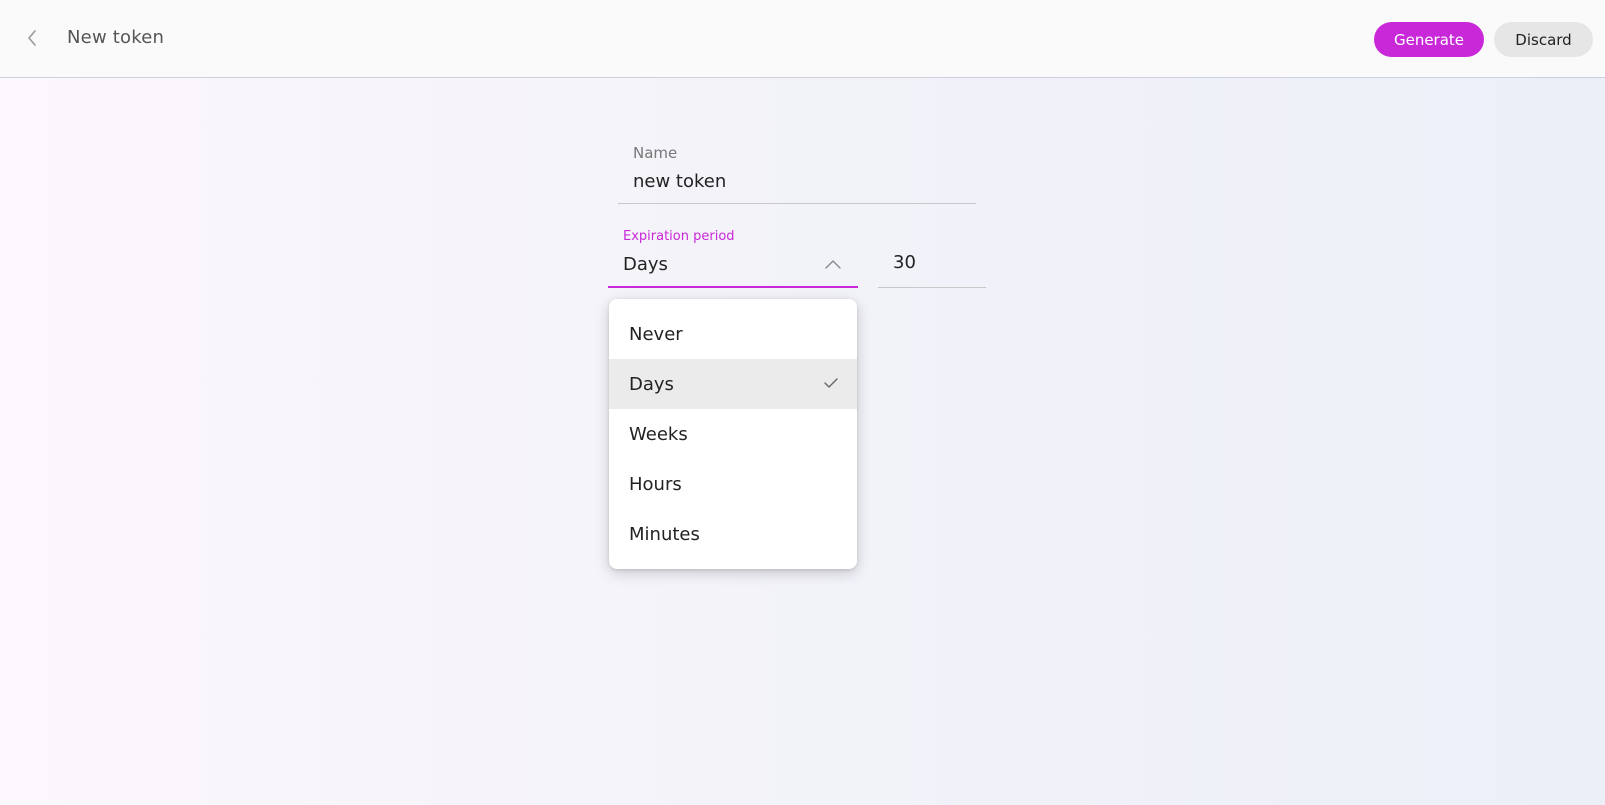 The height and width of the screenshot is (805, 1605). I want to click on option-label: Weeks, so click(658, 434).